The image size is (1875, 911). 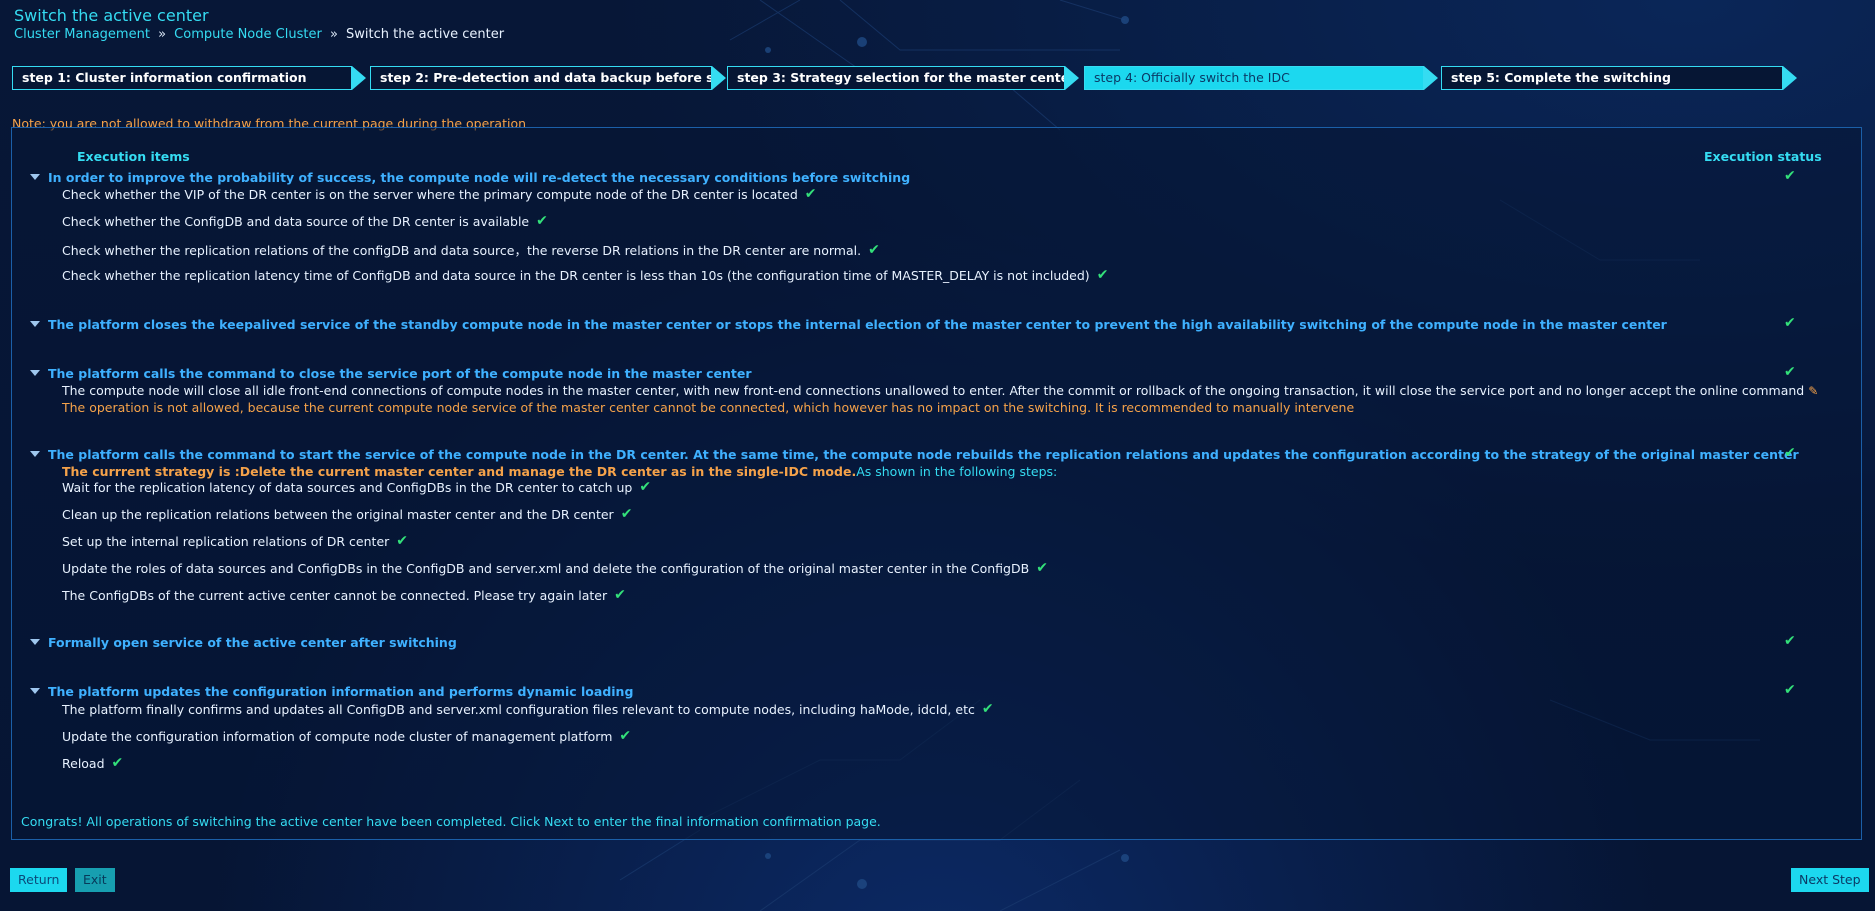 I want to click on exit-button: Exit, so click(x=95, y=880).